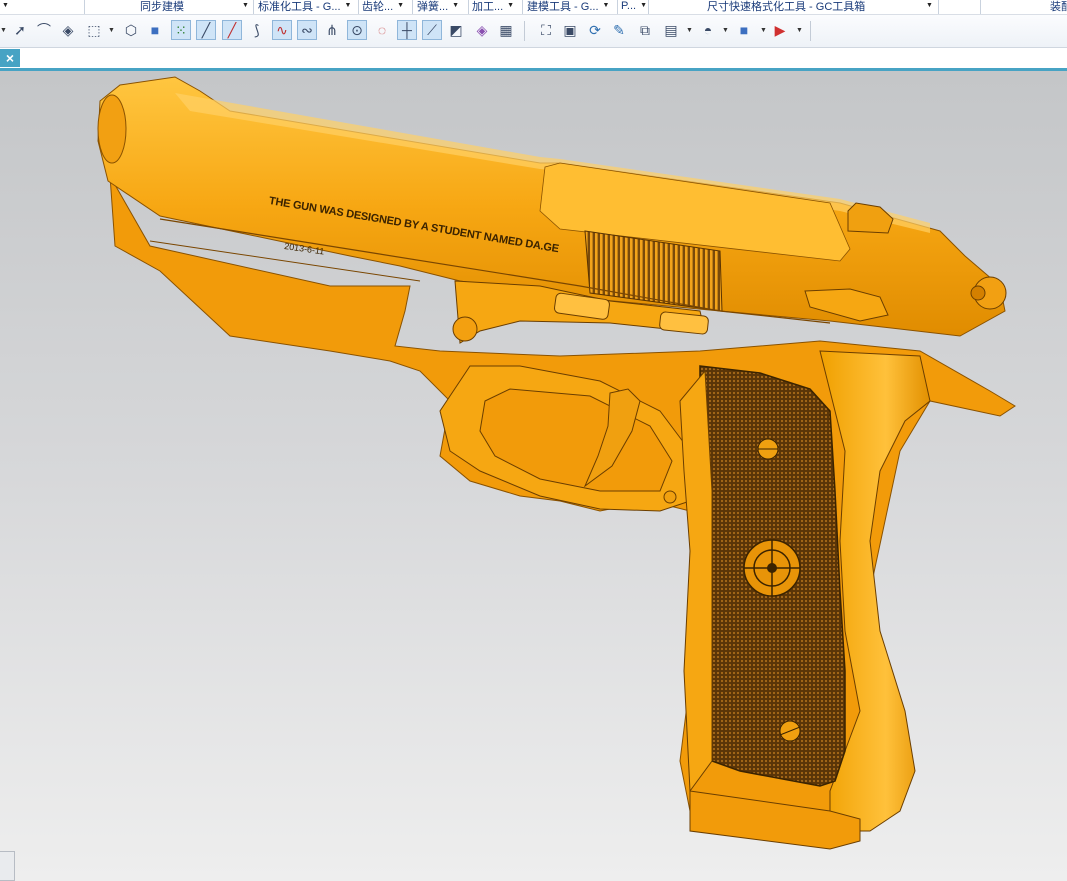 This screenshot has height=881, width=1067. I want to click on menu-group-p: P... ▼, so click(634, 7).